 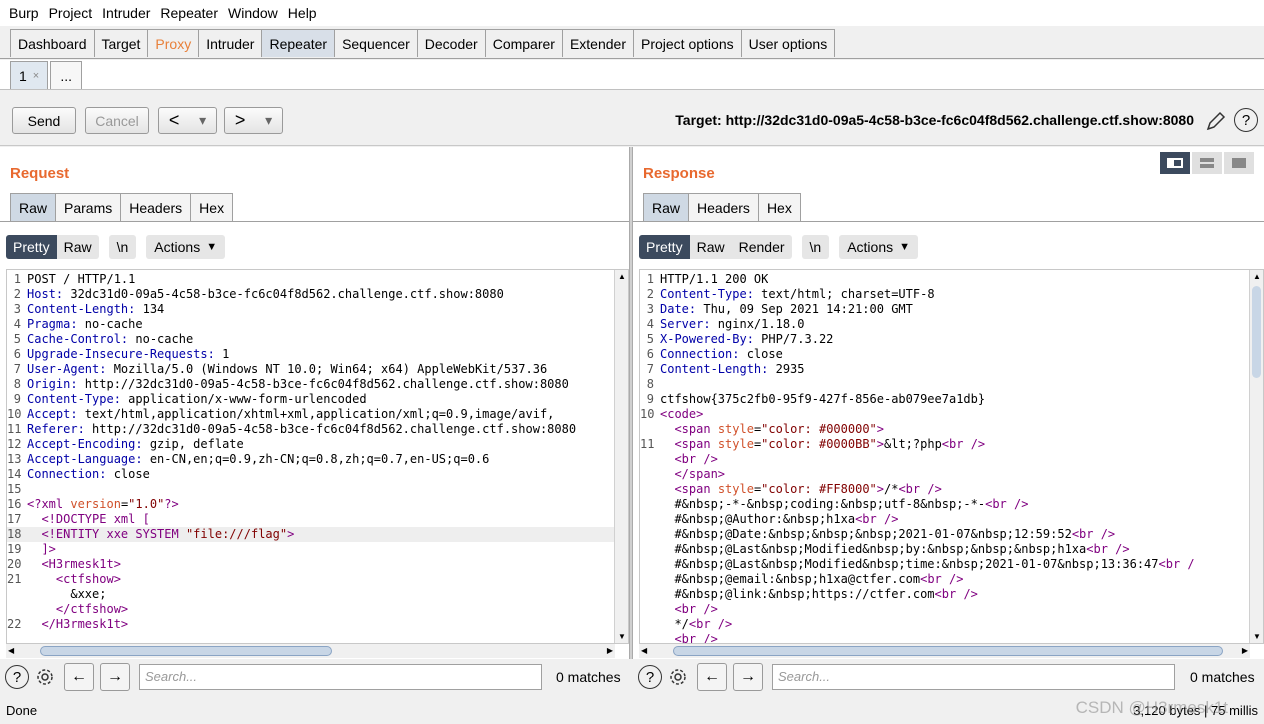 What do you see at coordinates (944, 519) in the screenshot?
I see `code-line: #&nbsp;@Author:&nbsp;h1xa<br />` at bounding box center [944, 519].